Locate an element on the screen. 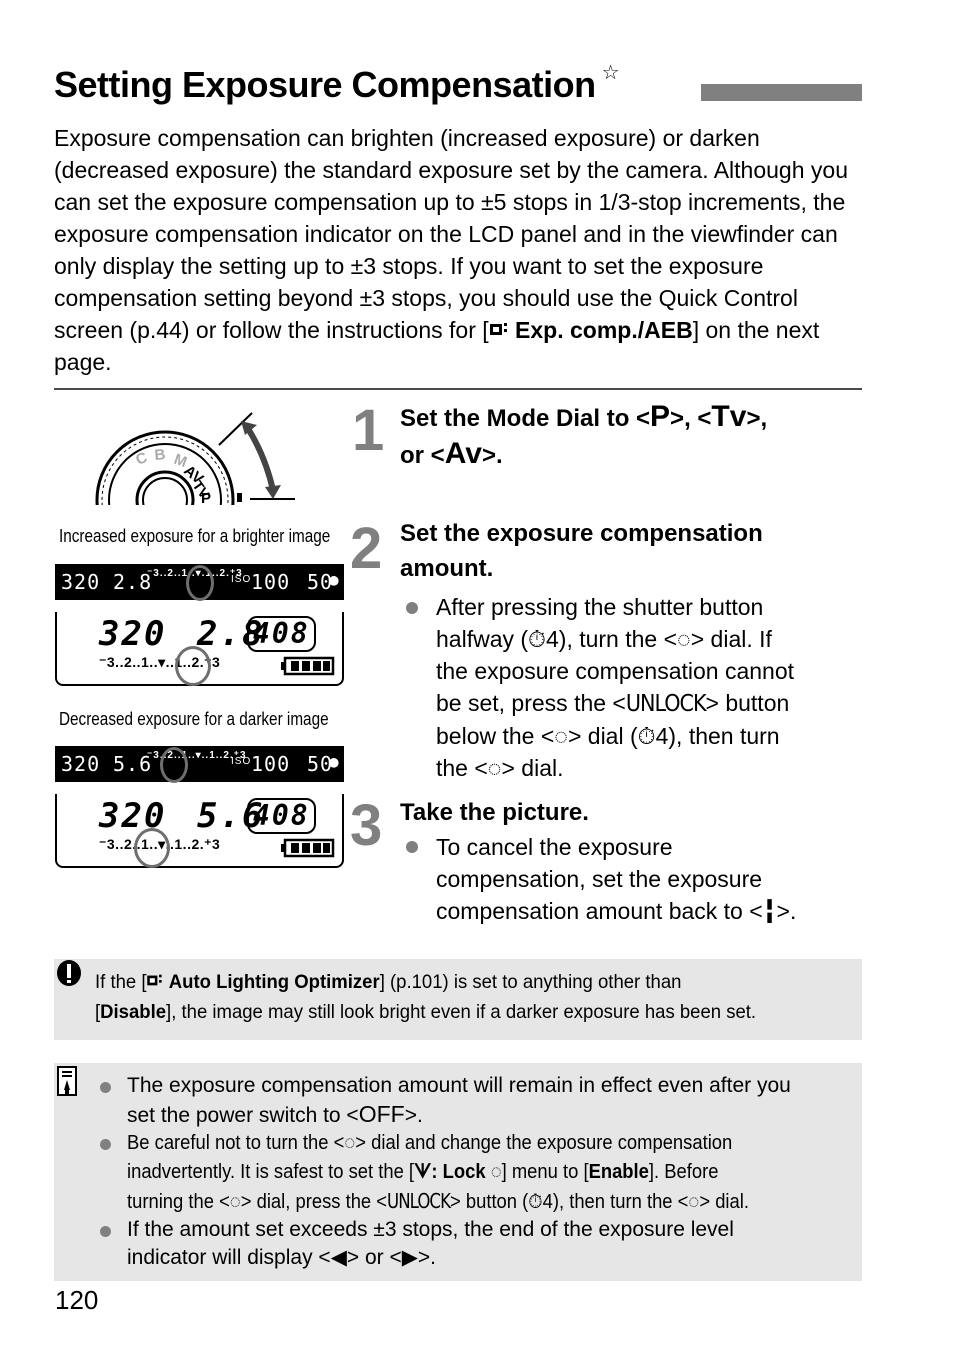 This screenshot has width=954, height=1345. note-line: inadvertently. It is safest to set the [ is located at coordinates (271, 1172).